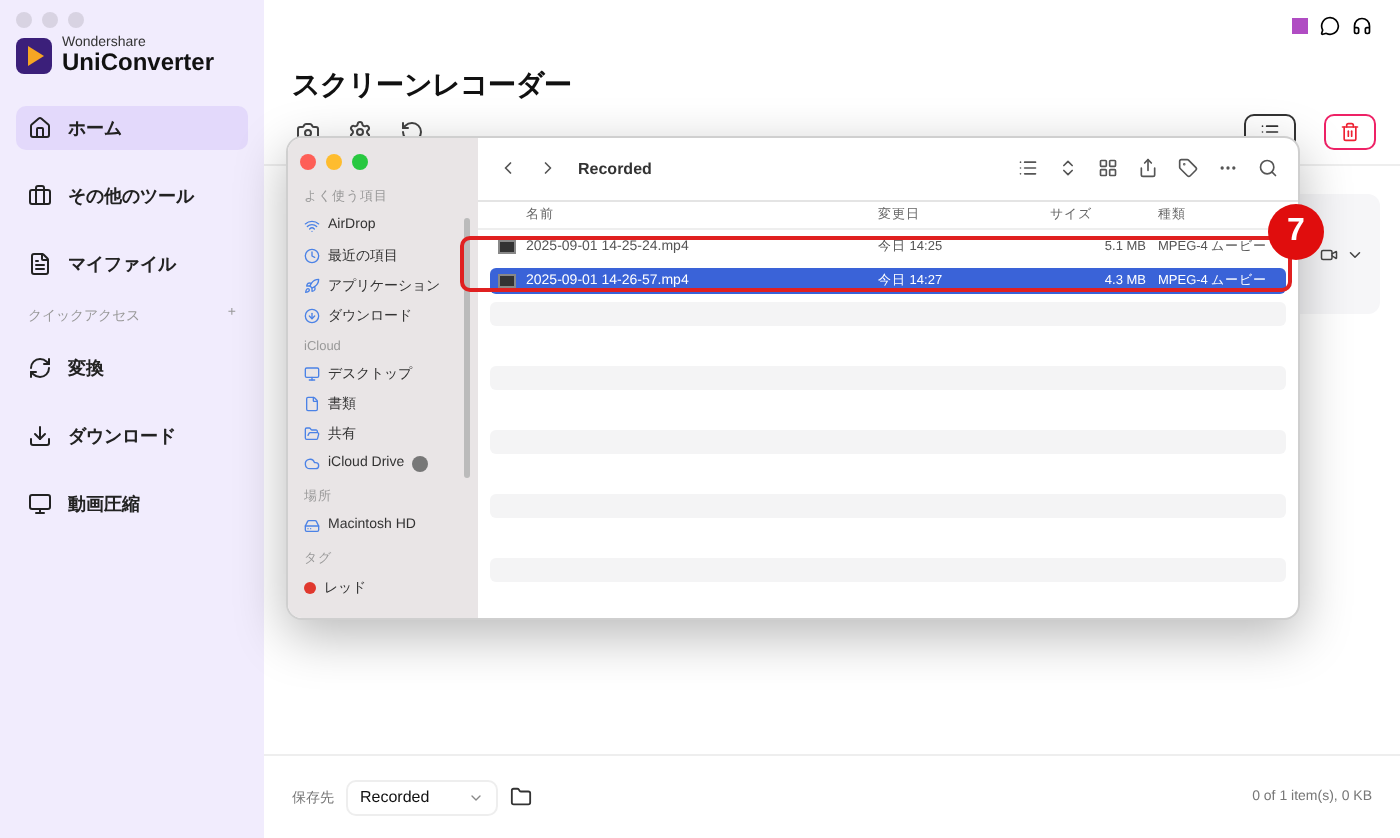  What do you see at coordinates (433, 86) in the screenshot?
I see `page-title: スクリーンレコーダー` at bounding box center [433, 86].